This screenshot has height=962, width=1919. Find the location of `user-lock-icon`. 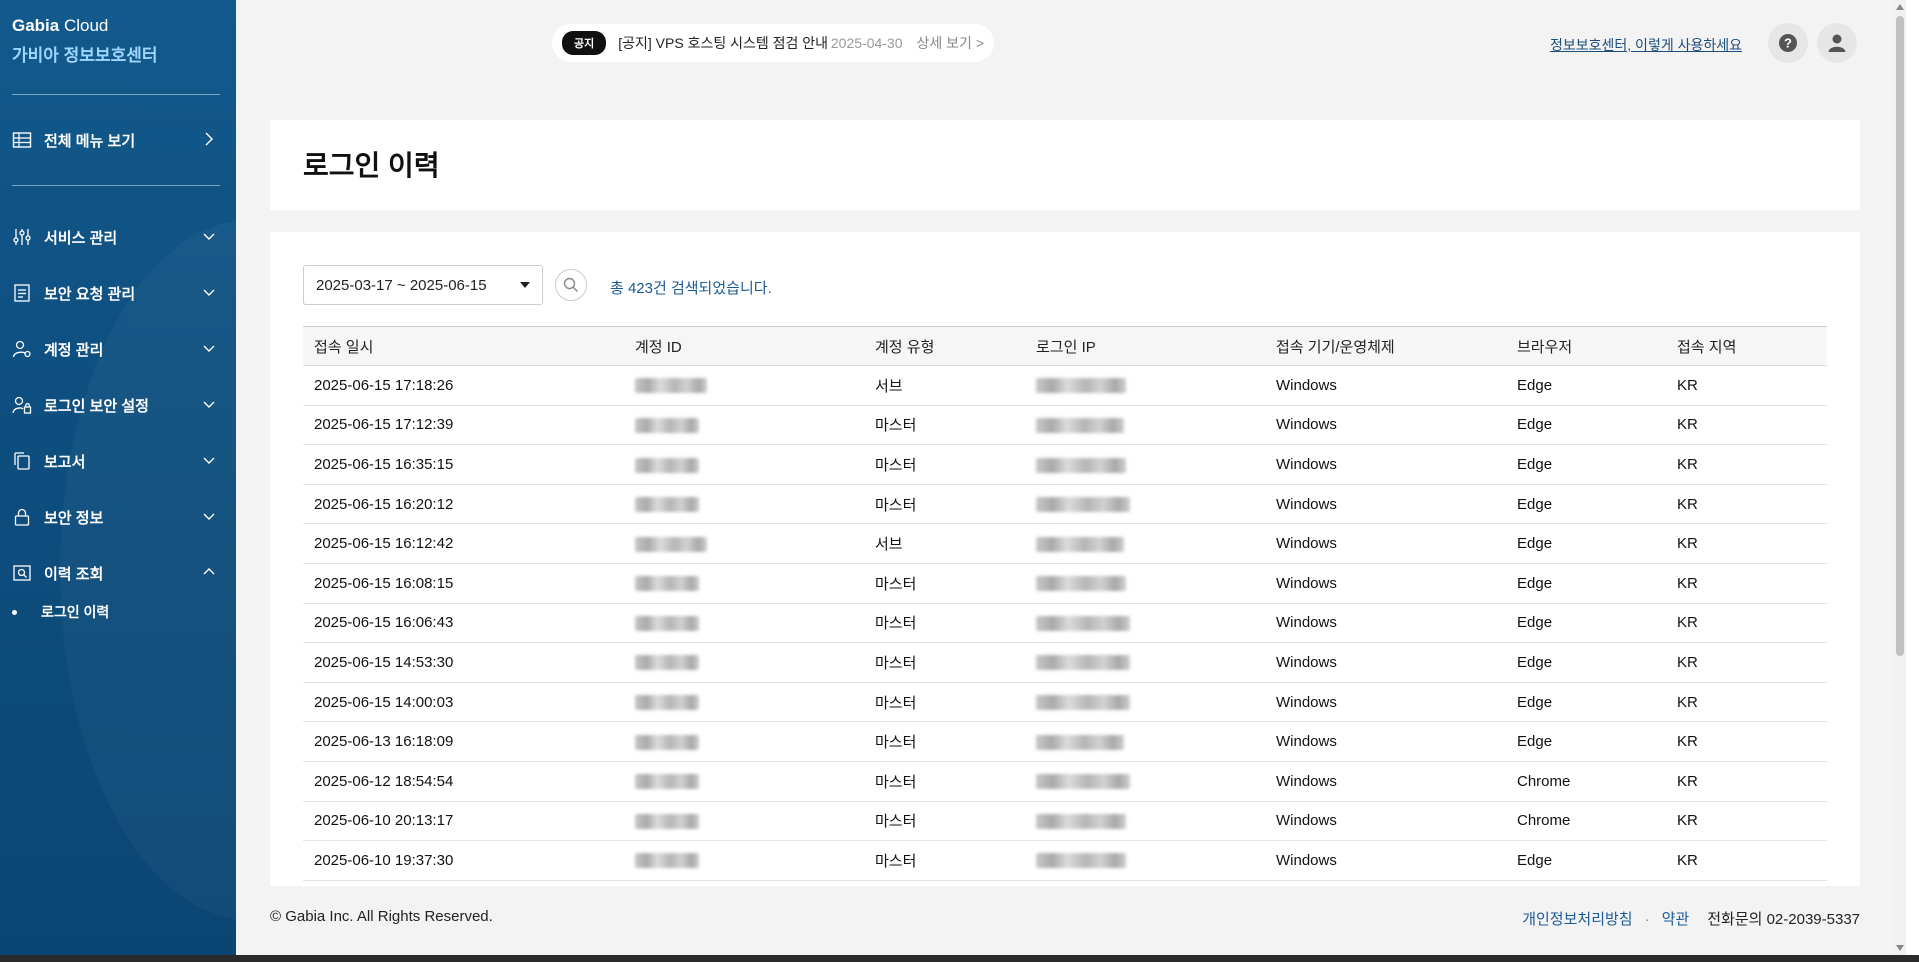

user-lock-icon is located at coordinates (22, 405).